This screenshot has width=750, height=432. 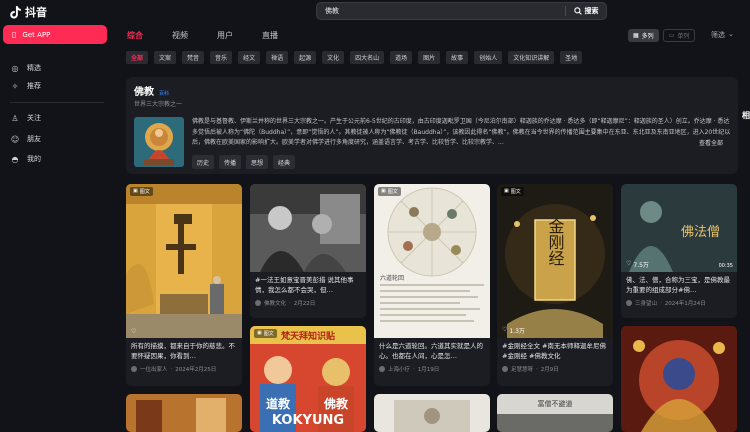 I want to click on chip: 梵音, so click(x=193, y=57).